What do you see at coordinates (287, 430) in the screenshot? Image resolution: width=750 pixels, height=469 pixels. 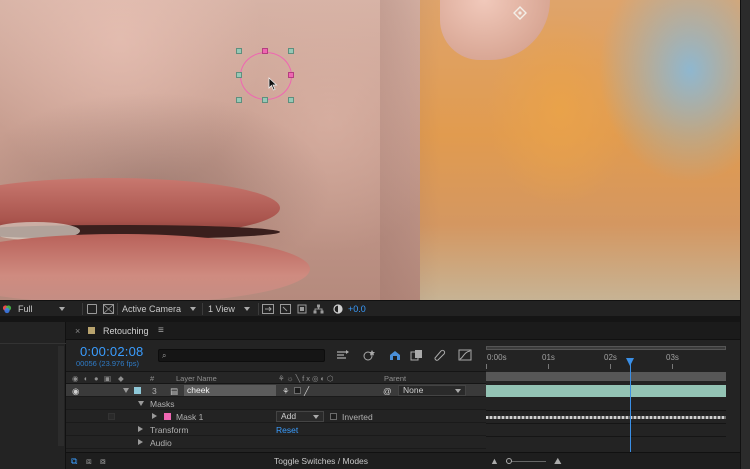 I see `transform-reset-link: Reset` at bounding box center [287, 430].